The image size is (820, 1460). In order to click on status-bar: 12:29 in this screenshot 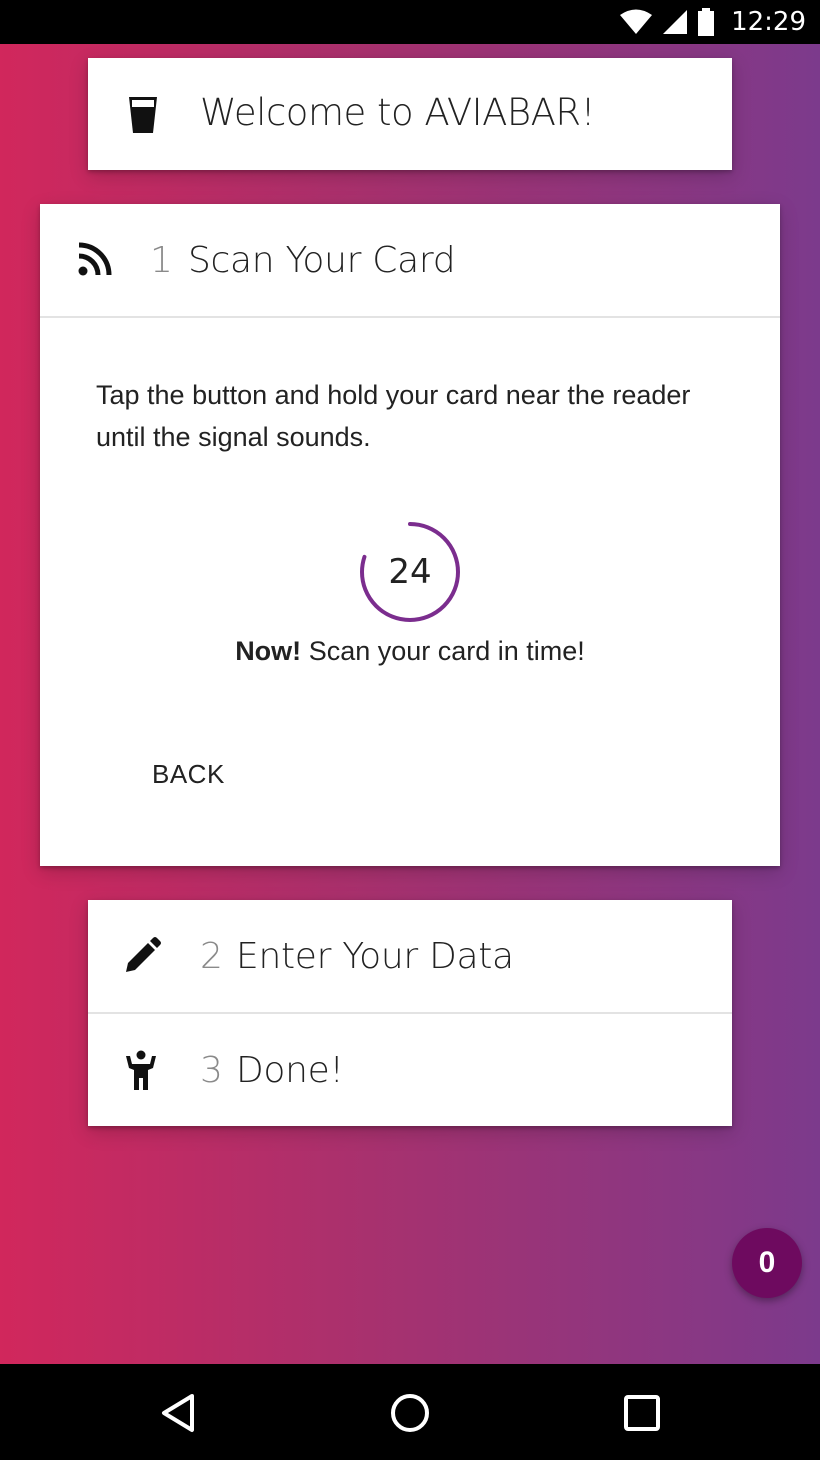, I will do `click(410, 22)`.